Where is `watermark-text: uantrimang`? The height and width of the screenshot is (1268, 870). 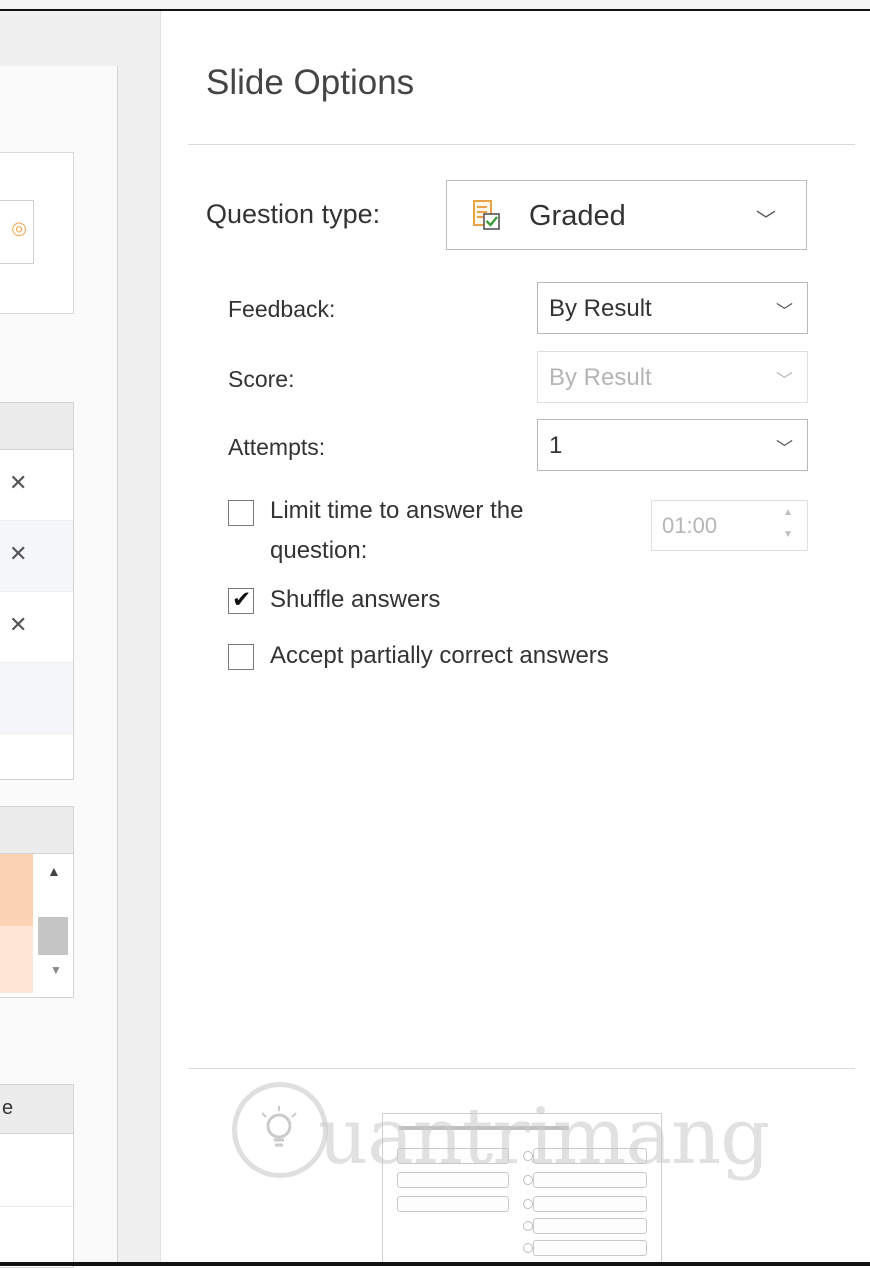
watermark-text: uantrimang is located at coordinates (544, 1137).